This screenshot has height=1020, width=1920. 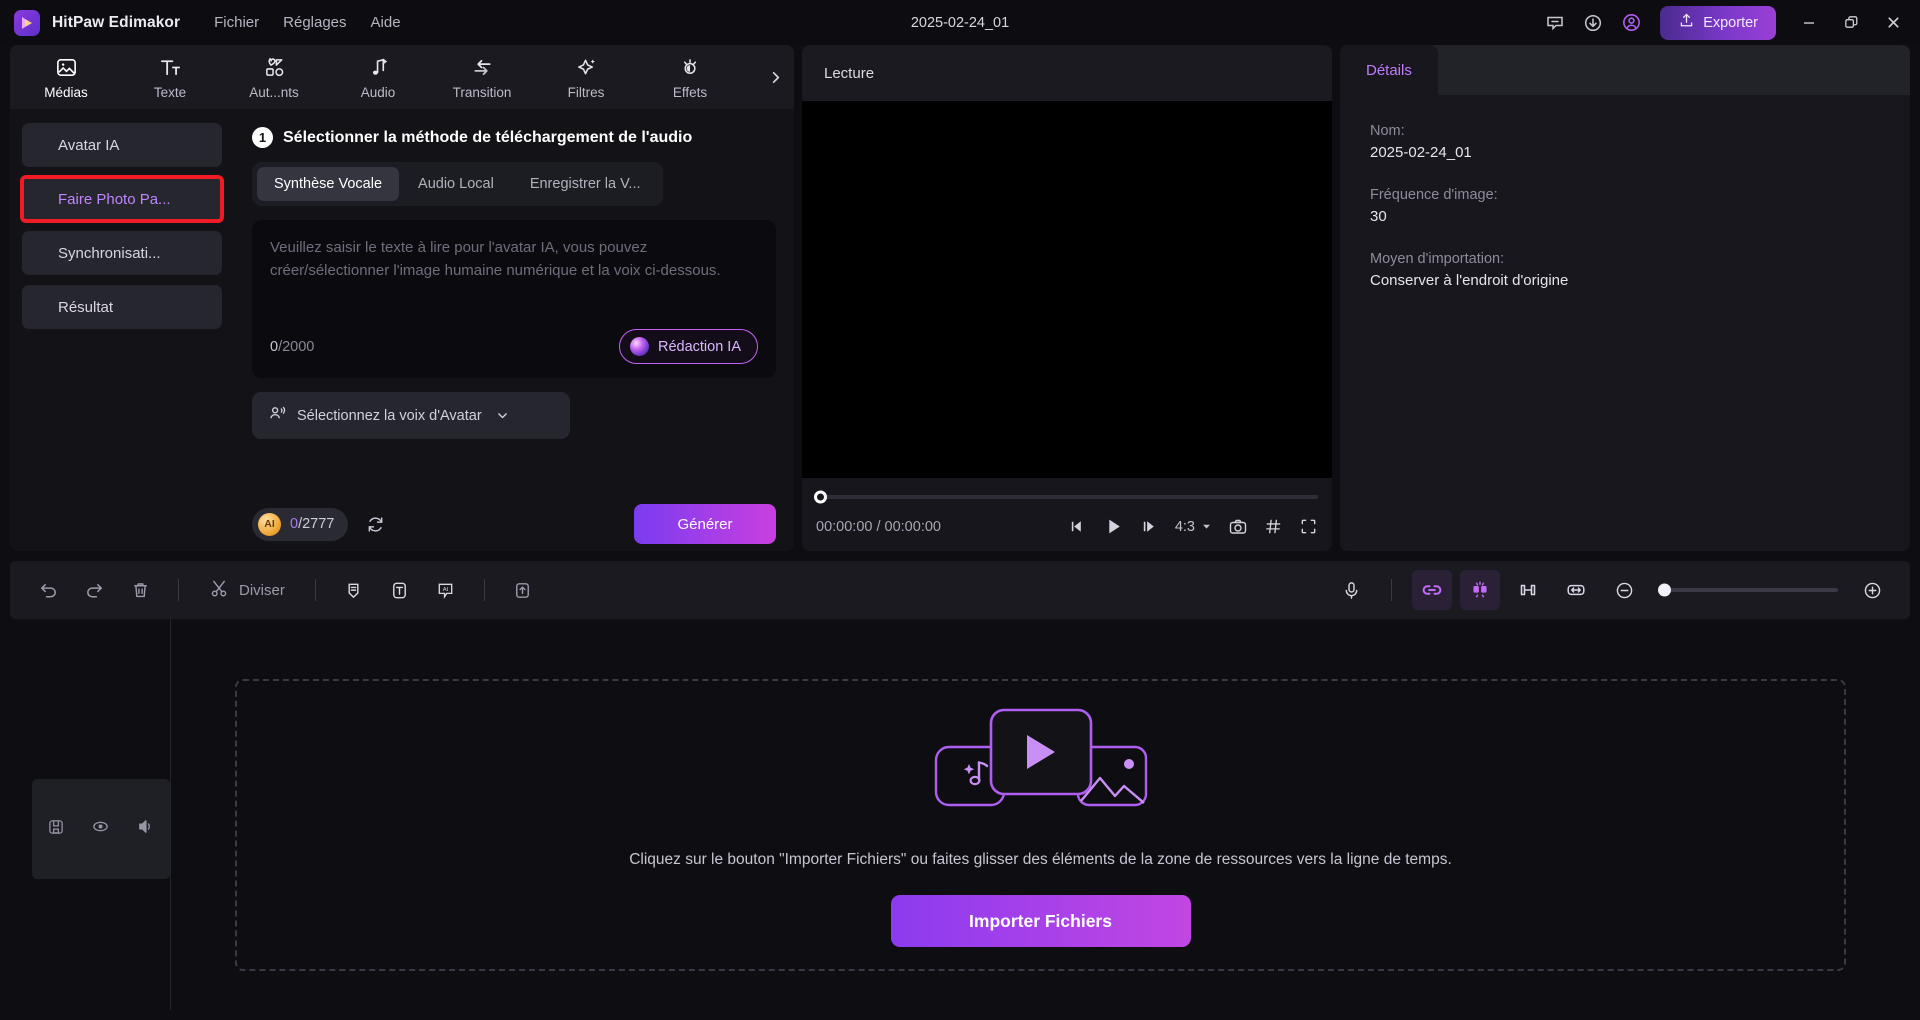 What do you see at coordinates (1387, 131) in the screenshot?
I see `detail-label-nom: Nom:` at bounding box center [1387, 131].